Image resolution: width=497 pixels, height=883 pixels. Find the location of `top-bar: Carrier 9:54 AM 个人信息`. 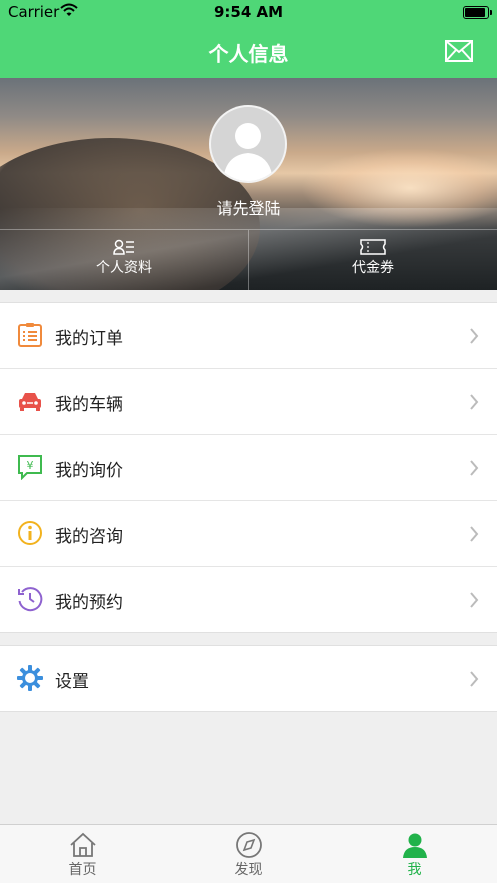

top-bar: Carrier 9:54 AM 个人信息 is located at coordinates (248, 39).